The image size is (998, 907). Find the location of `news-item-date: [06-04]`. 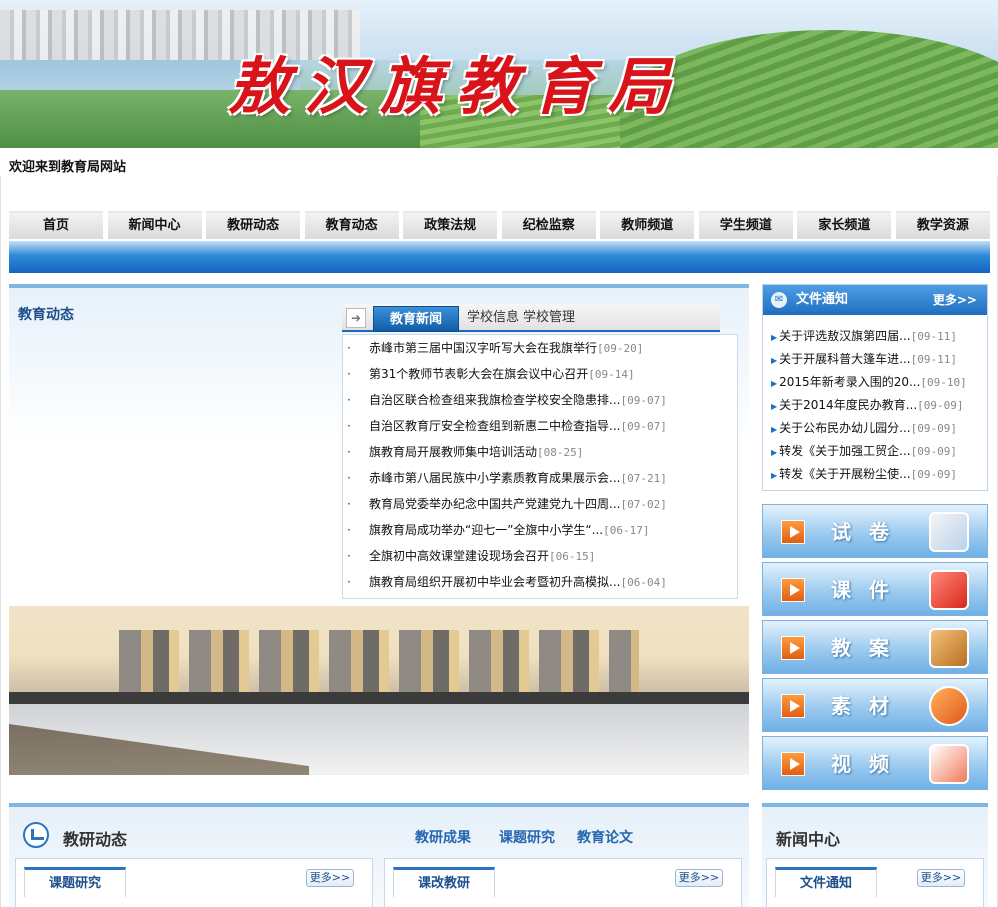

news-item-date: [06-04] is located at coordinates (643, 582).